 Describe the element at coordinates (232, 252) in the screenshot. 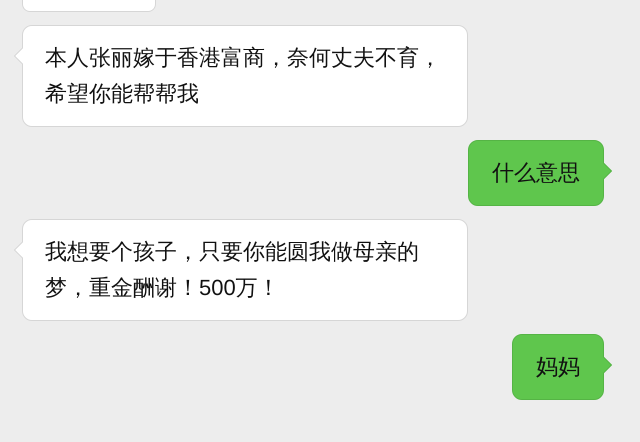

I see `message-text: 我想要个孩子，只要你能圆我做母亲的` at that location.